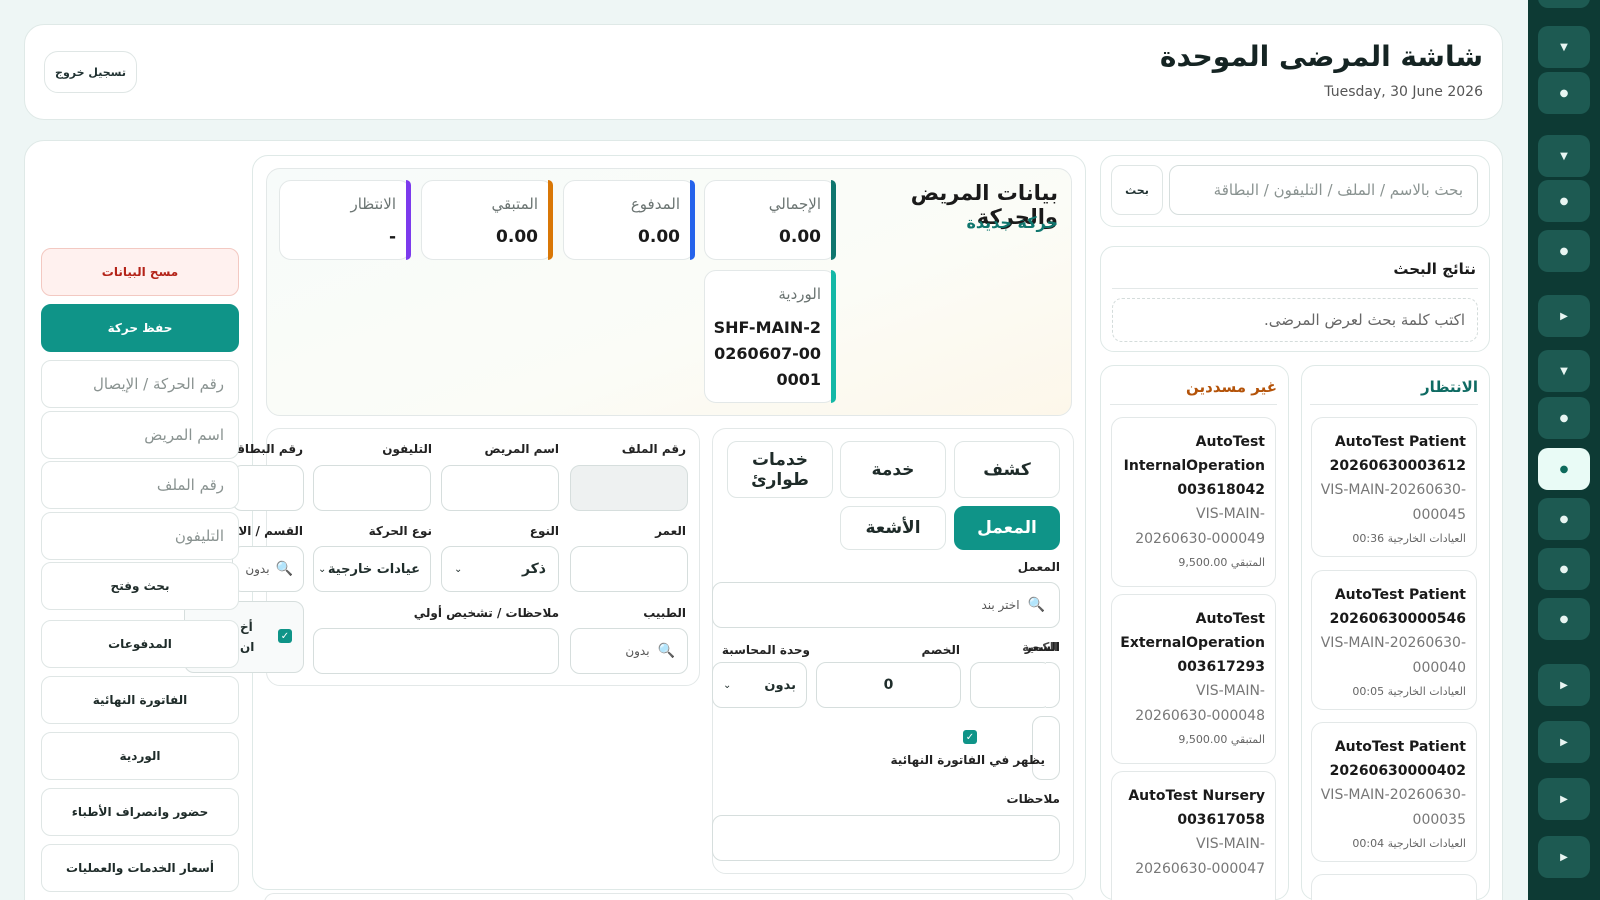  What do you see at coordinates (653, 449) in the screenshot?
I see `file-no-label: رقم الملف` at bounding box center [653, 449].